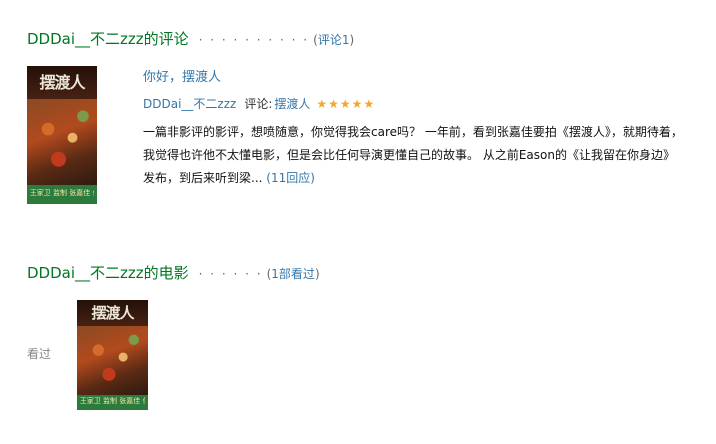 This screenshot has width=716, height=444. I want to click on seen-label: 看过, so click(39, 354).